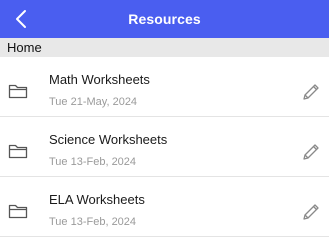 The height and width of the screenshot is (247, 329). What do you see at coordinates (164, 47) in the screenshot?
I see `section-header: Home` at bounding box center [164, 47].